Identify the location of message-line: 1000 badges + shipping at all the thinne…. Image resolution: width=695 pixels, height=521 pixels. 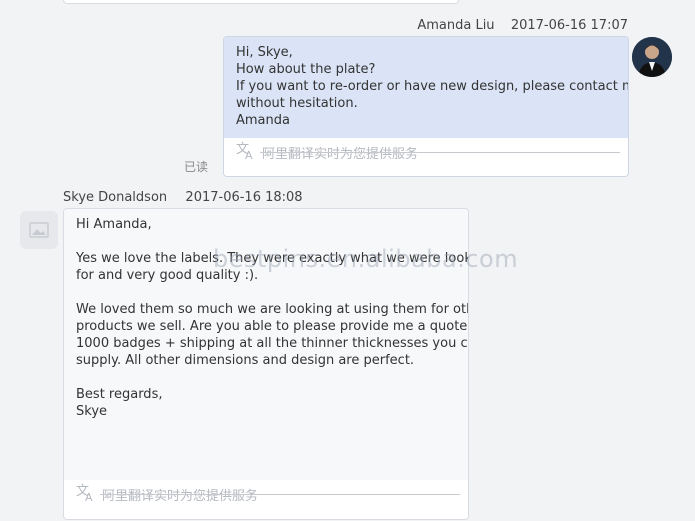
(272, 343).